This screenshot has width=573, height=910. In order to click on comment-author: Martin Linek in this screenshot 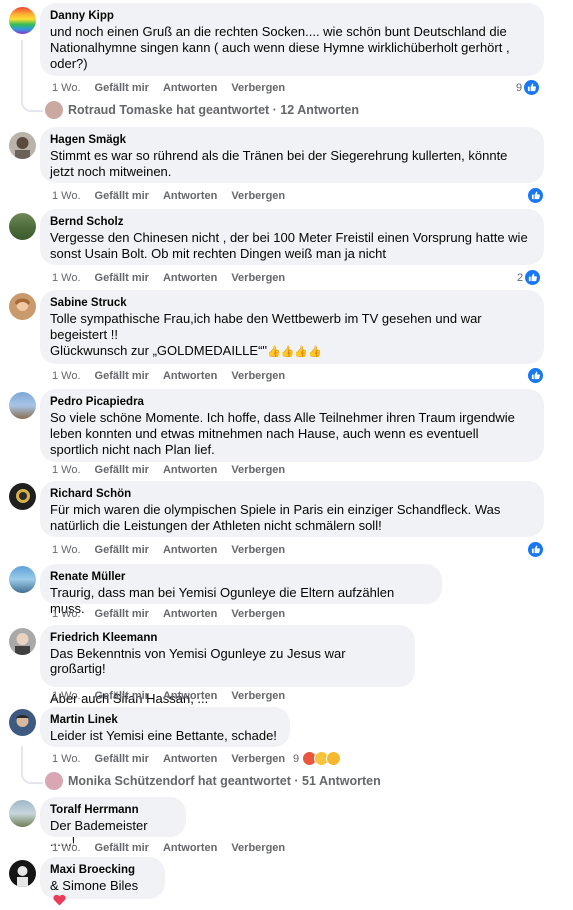, I will do `click(164, 720)`.